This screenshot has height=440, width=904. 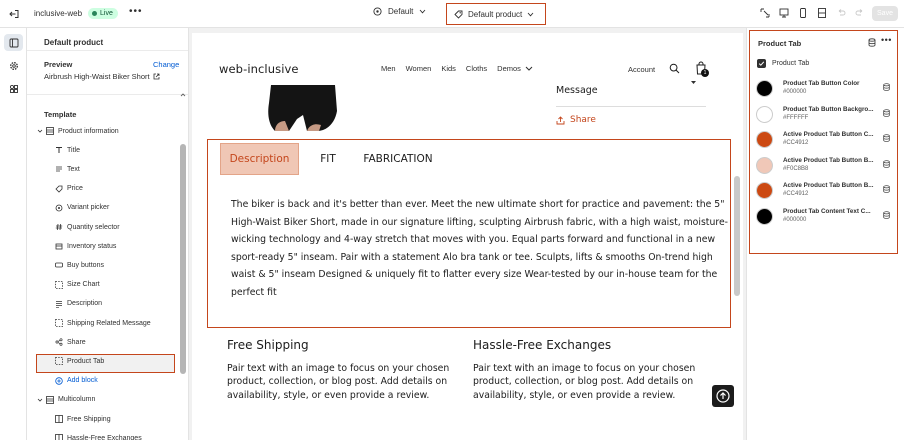 What do you see at coordinates (761, 63) in the screenshot?
I see `checkbox-checked-icon` at bounding box center [761, 63].